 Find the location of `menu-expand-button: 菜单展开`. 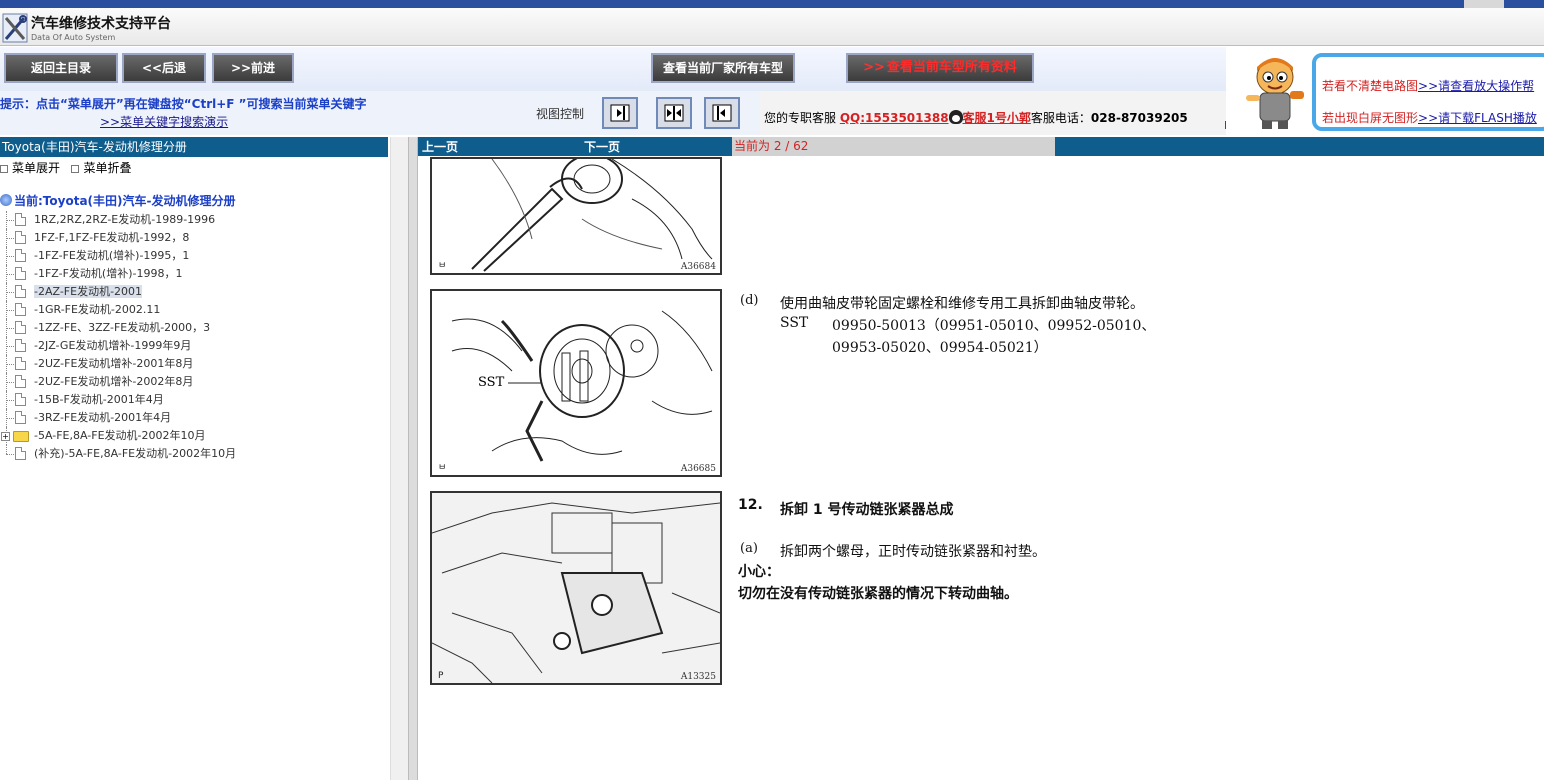

menu-expand-button: 菜单展开 is located at coordinates (30, 168).